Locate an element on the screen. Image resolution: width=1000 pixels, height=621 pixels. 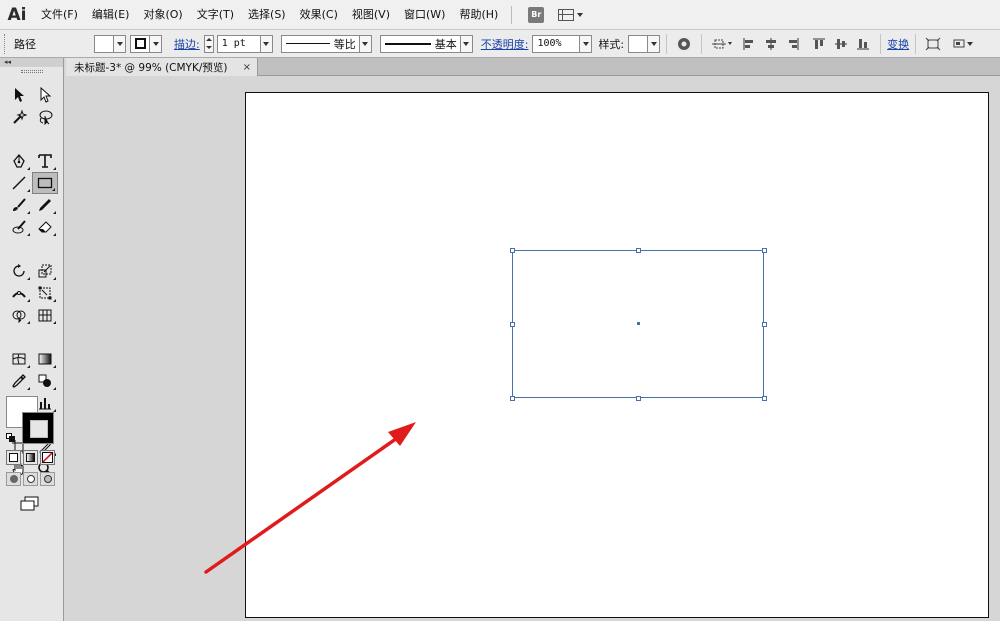
align-to-dropdown is located at coordinates (723, 44).